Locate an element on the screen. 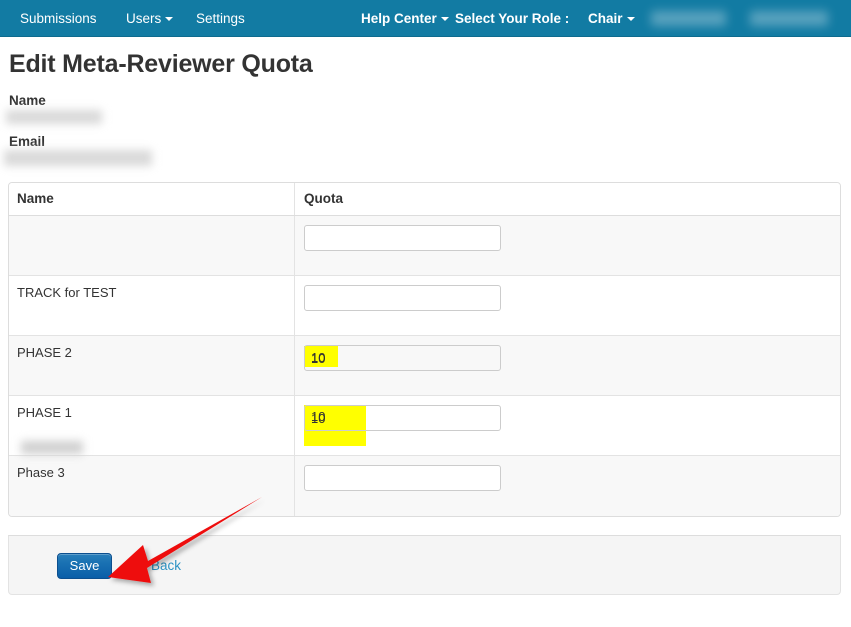 The image size is (851, 627). page-title: Edit Meta-Reviewer Quota is located at coordinates (161, 64).